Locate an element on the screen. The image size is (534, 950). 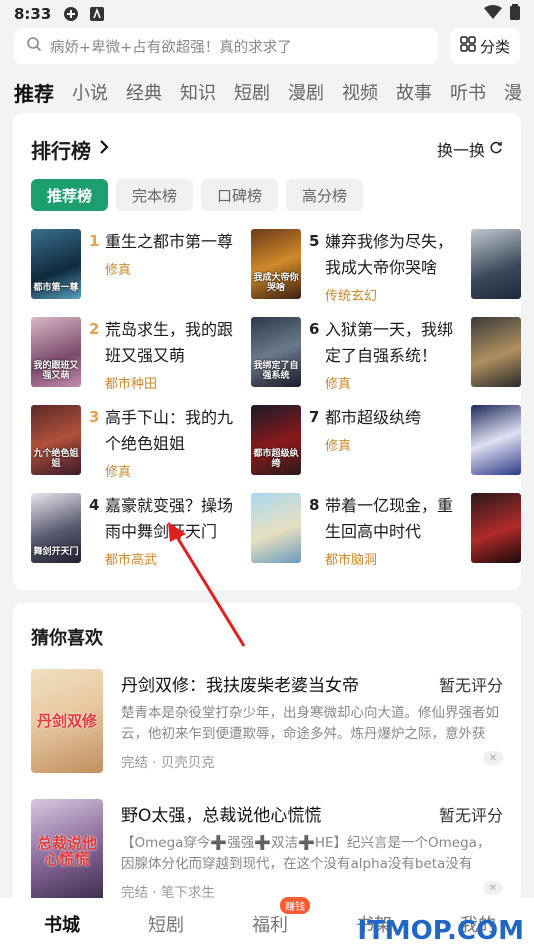
book-meta: 完结 · 贝壳贝克 is located at coordinates (168, 763).